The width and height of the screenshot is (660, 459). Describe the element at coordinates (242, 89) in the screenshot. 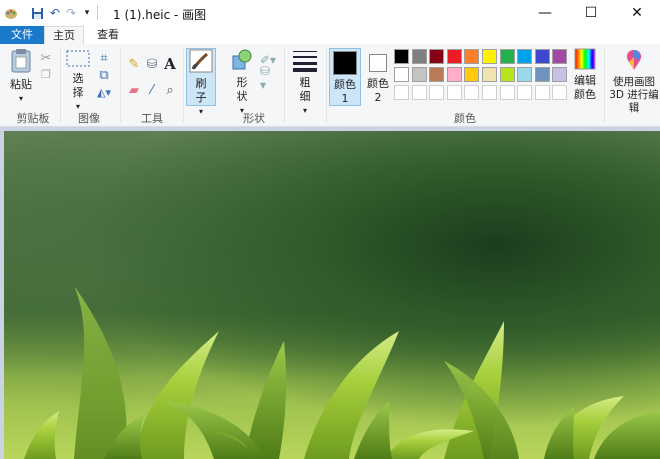

I see `shapes-label: 形状` at that location.